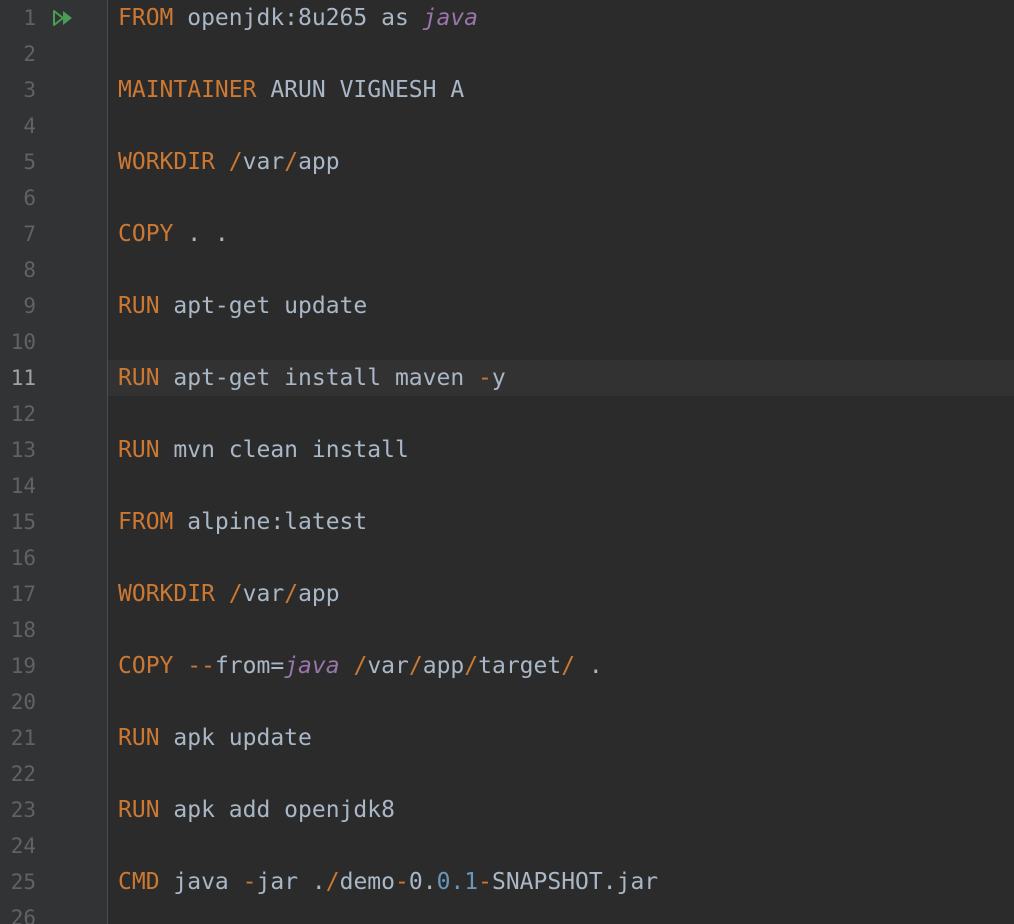 This screenshot has height=924, width=1014. Describe the element at coordinates (360, 90) in the screenshot. I see `text-token: ARUN VIGNESH A` at that location.